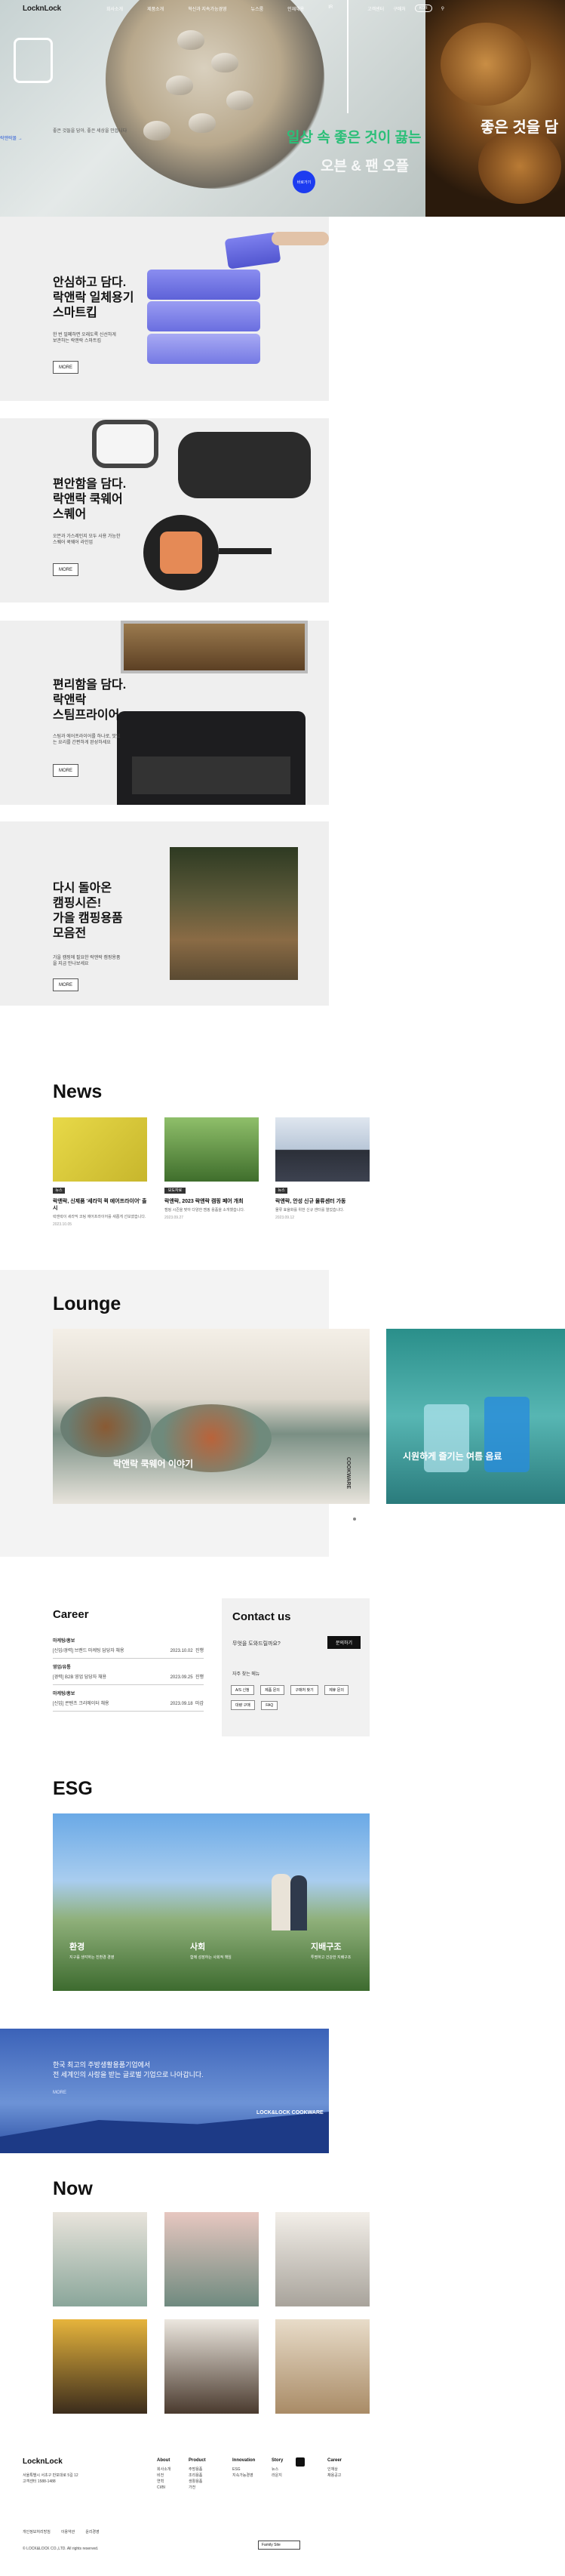 The image size is (565, 2576). What do you see at coordinates (423, 8) in the screenshot?
I see `language-select: KOR` at bounding box center [423, 8].